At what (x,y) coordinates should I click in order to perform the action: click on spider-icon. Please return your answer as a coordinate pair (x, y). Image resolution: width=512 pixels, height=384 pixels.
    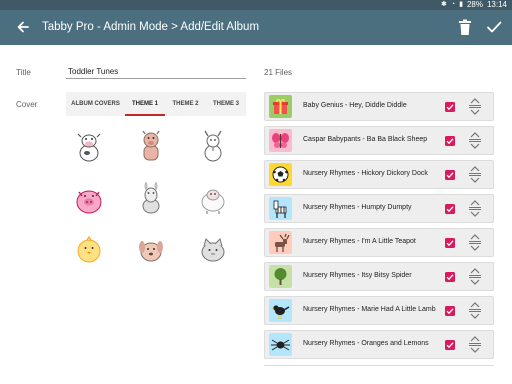
    Looking at the image, I should click on (280, 344).